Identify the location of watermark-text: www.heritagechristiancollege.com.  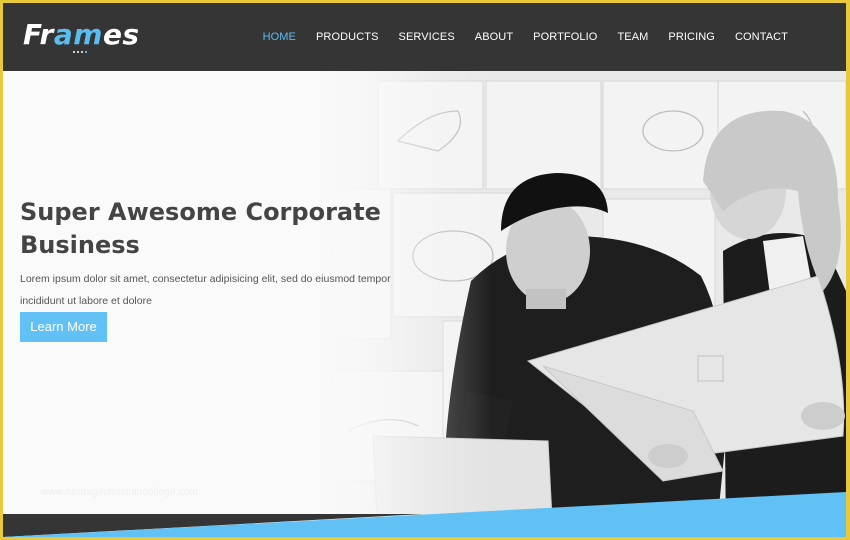
(120, 492).